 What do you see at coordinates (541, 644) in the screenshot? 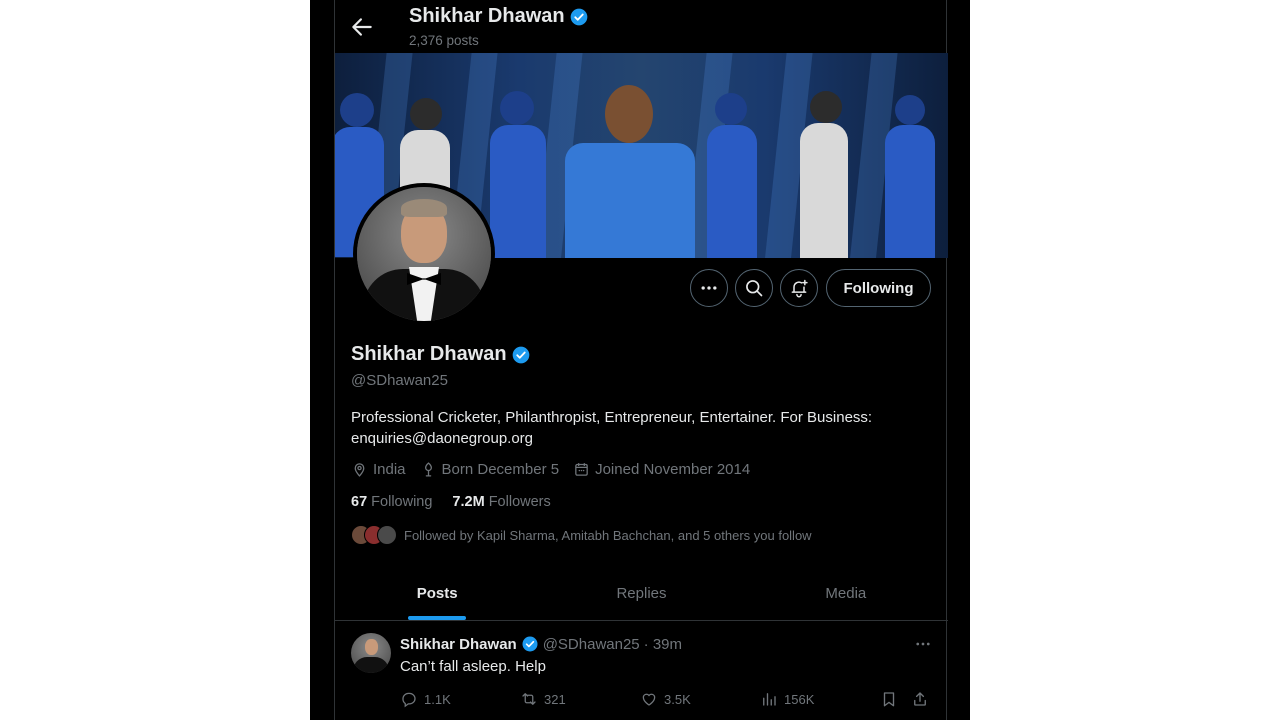
I see `post-header: Shikhar Dhawan @SDhawan25 · 39m` at bounding box center [541, 644].